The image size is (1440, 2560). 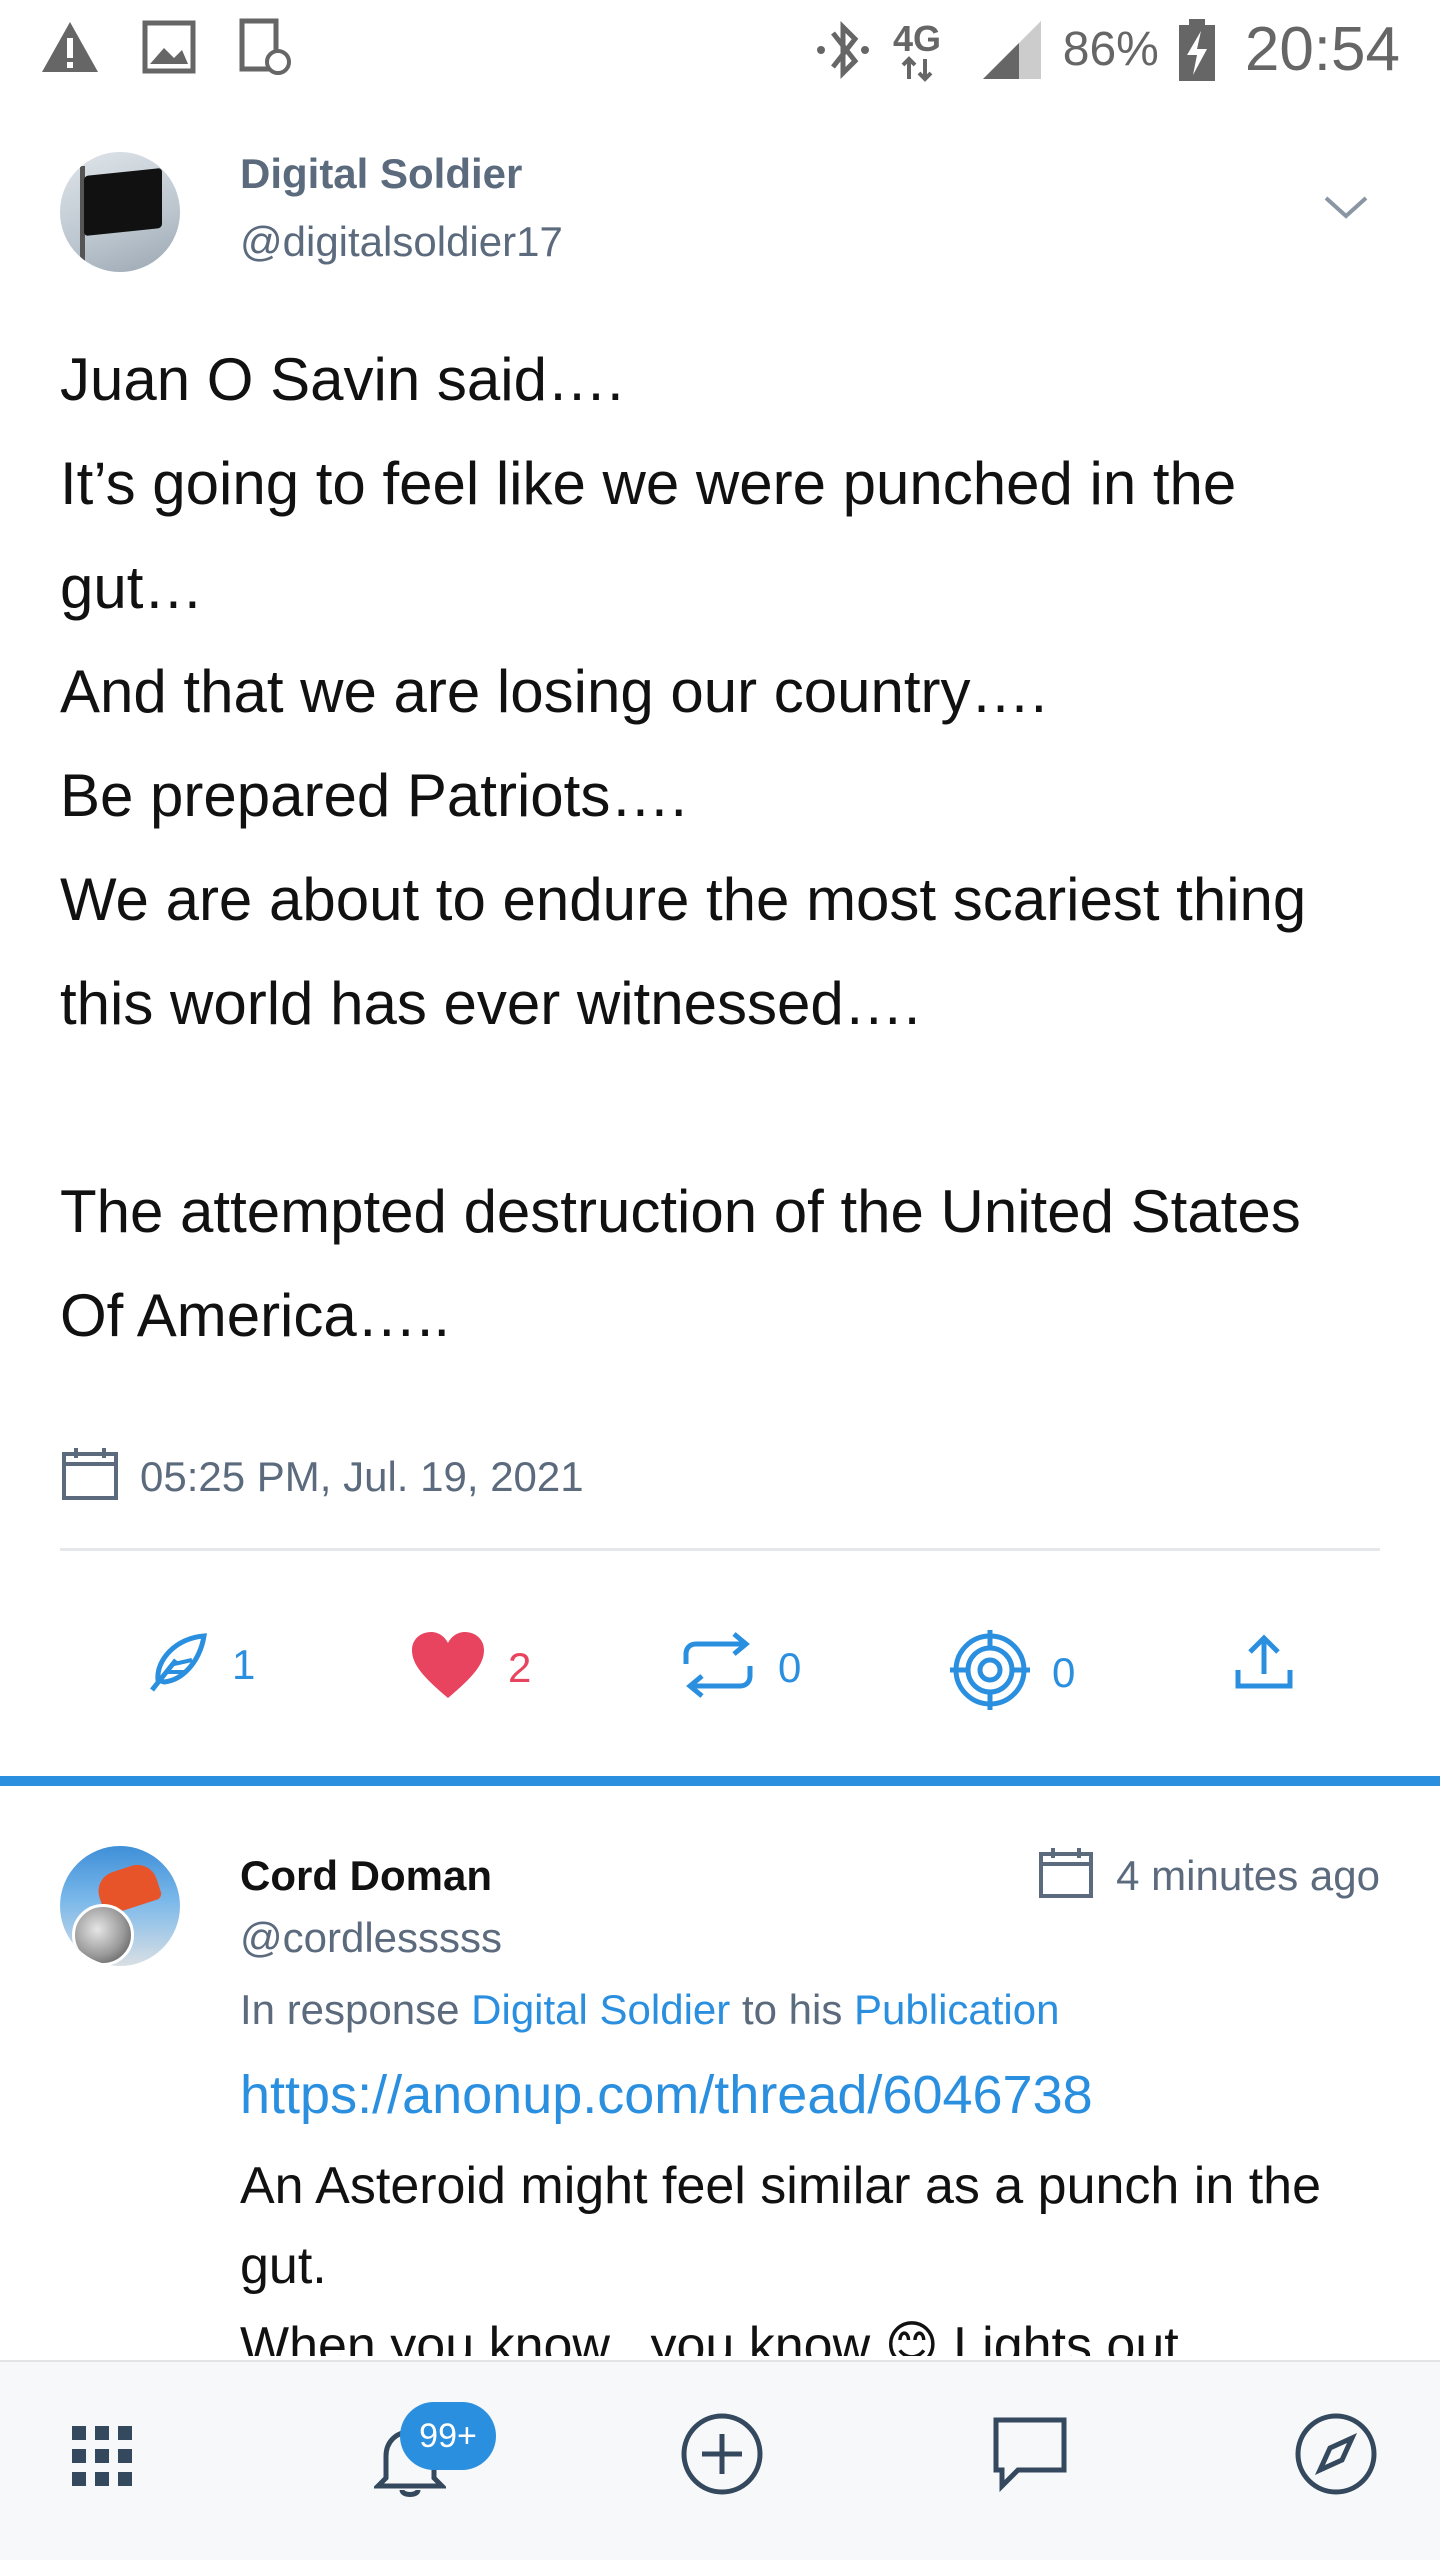 What do you see at coordinates (120, 212) in the screenshot?
I see `author-avatar` at bounding box center [120, 212].